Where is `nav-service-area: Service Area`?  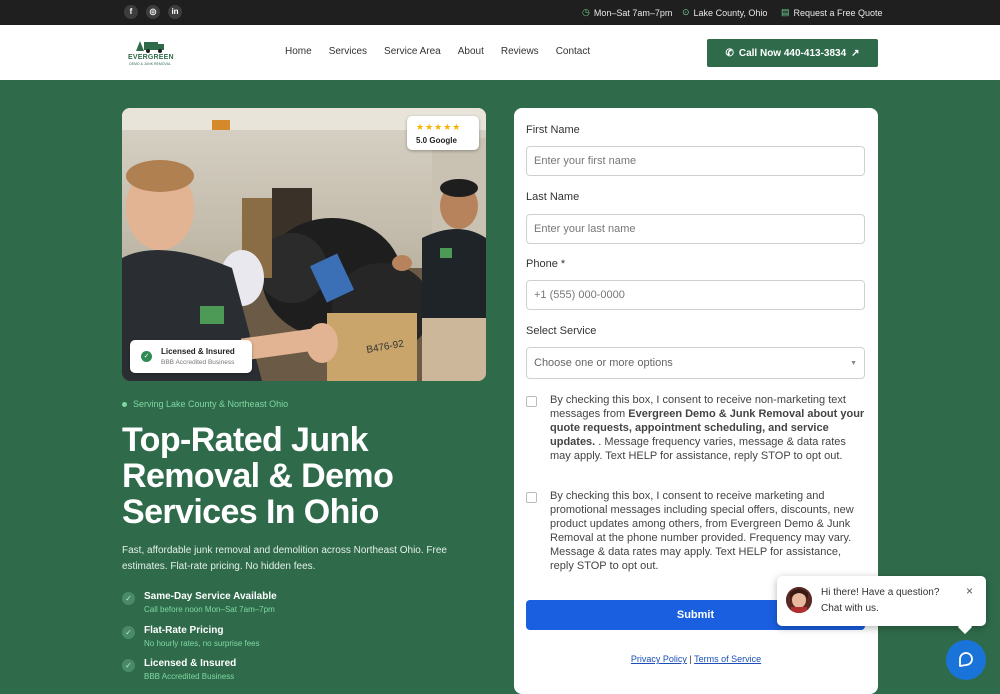 nav-service-area: Service Area is located at coordinates (412, 51).